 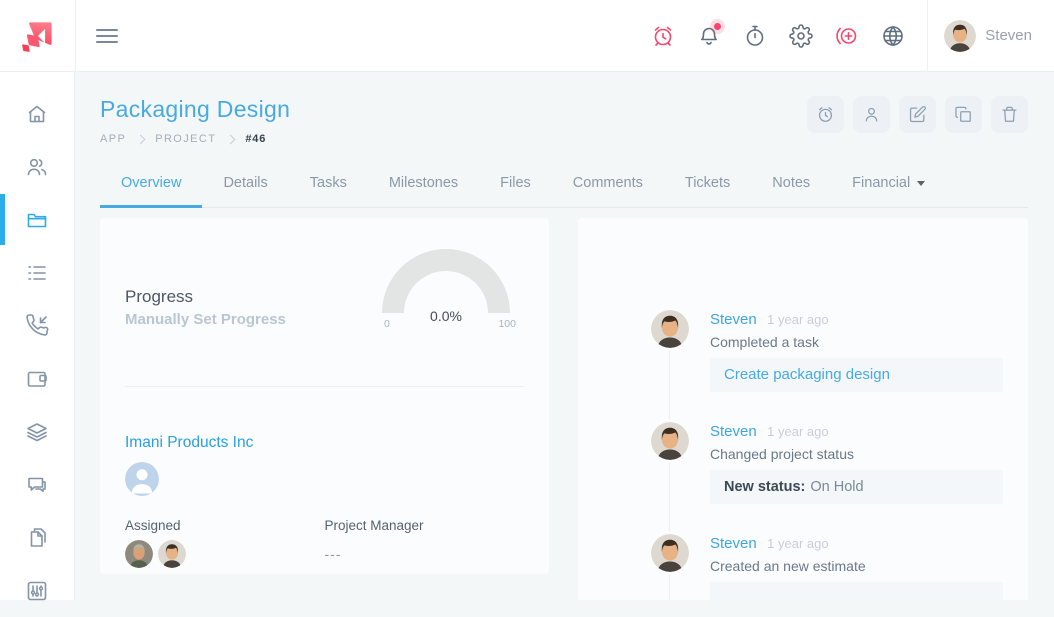 I want to click on project-manager-label: Project Manager, so click(x=374, y=525).